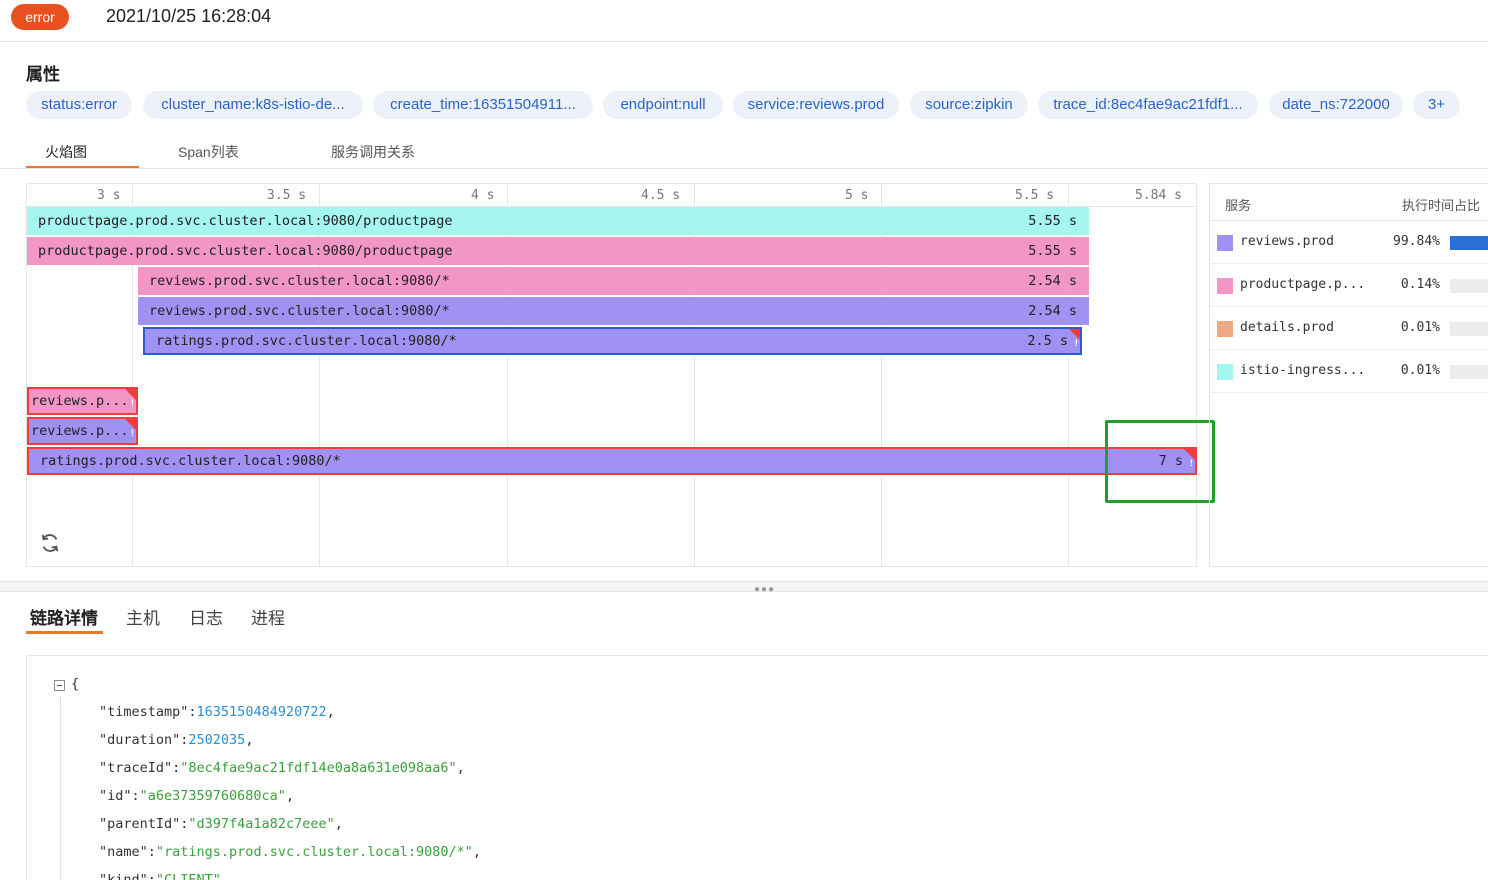  What do you see at coordinates (373, 152) in the screenshot?
I see `tab-service-topology: 服务调用关系` at bounding box center [373, 152].